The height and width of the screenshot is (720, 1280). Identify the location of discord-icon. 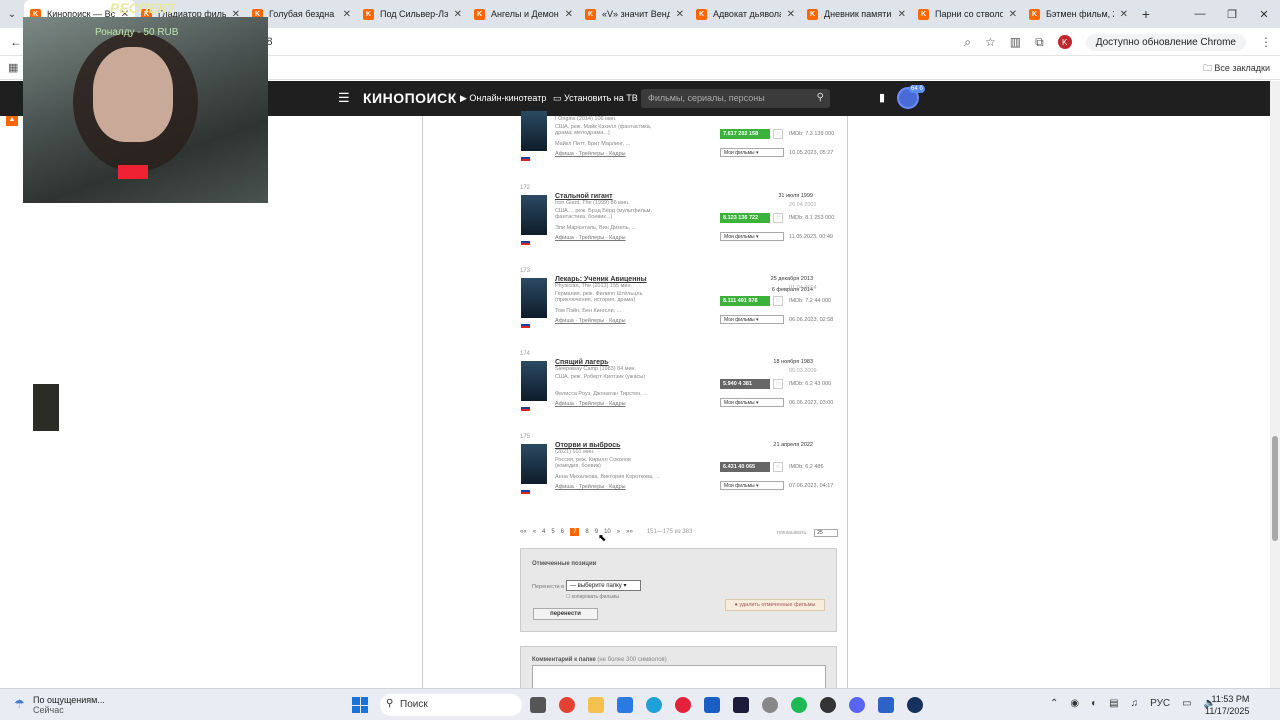
(857, 705).